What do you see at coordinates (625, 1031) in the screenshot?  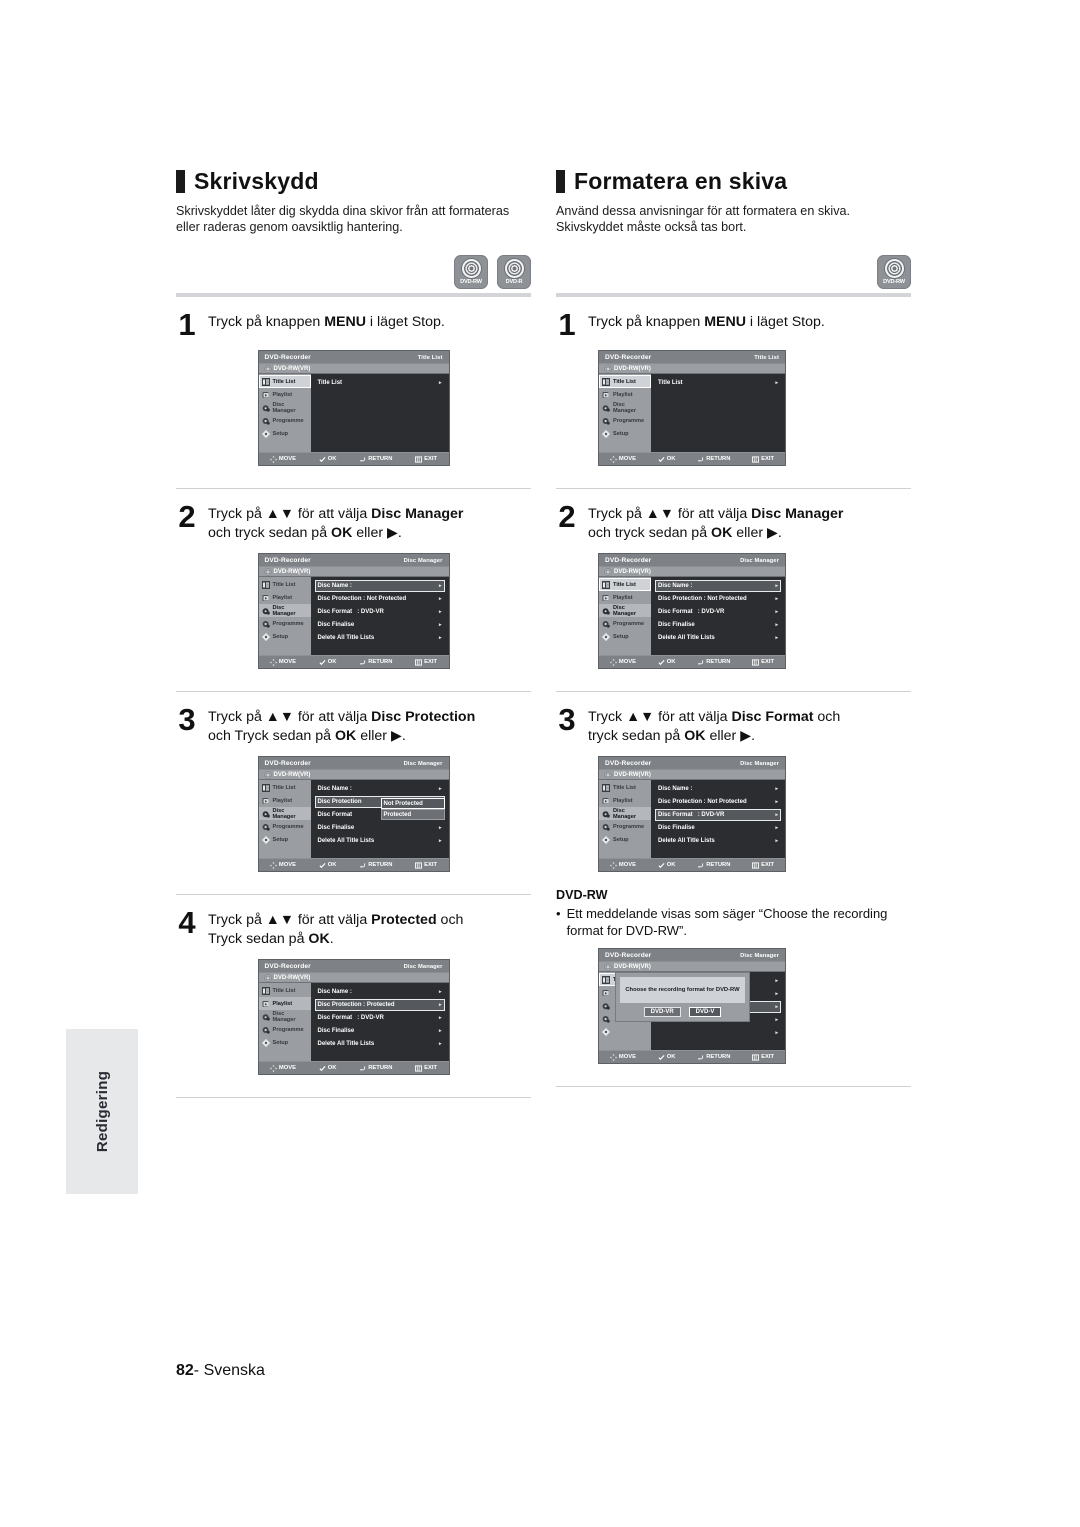 I see `osd-nav-setup` at bounding box center [625, 1031].